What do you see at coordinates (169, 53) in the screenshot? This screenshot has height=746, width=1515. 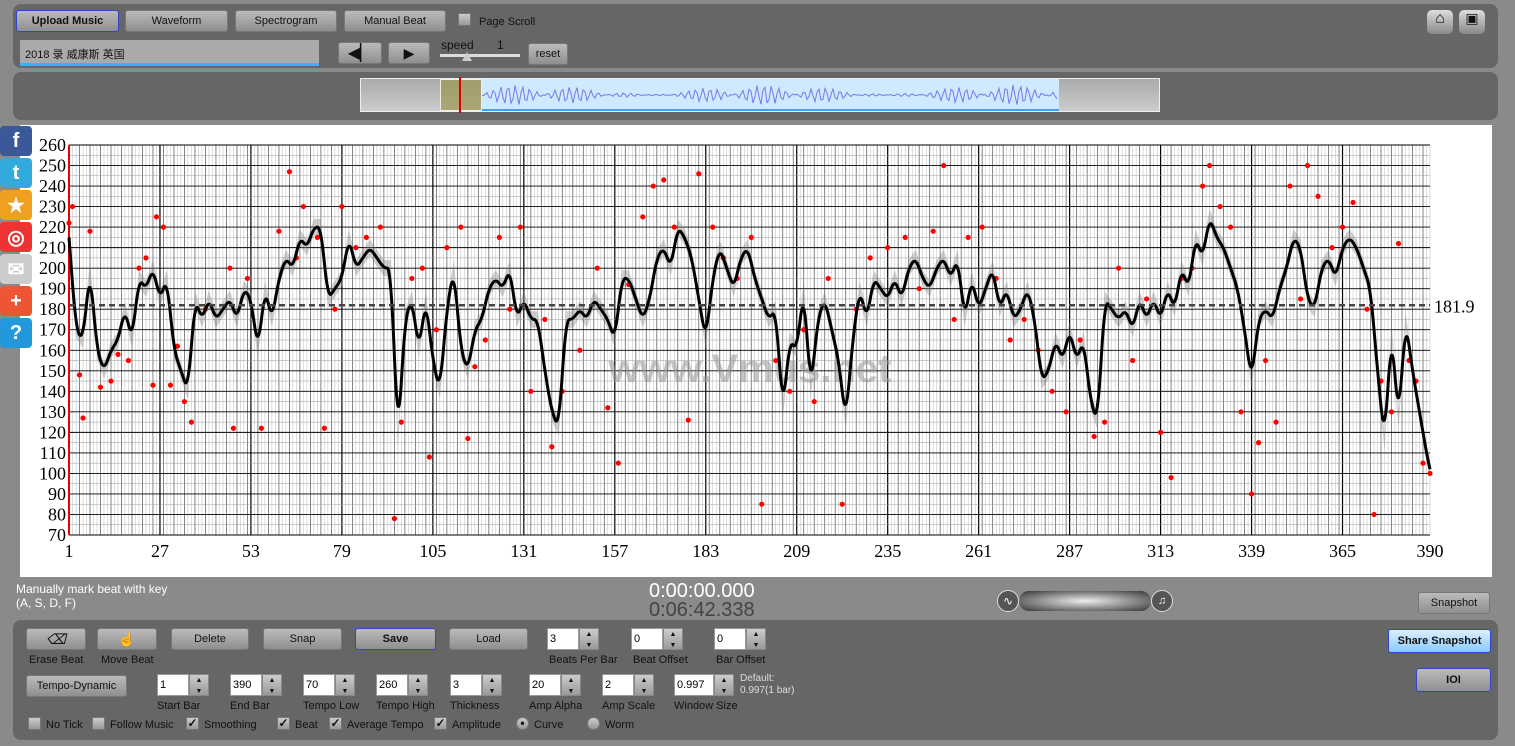 I see `song-title-field: 2018 录 威康斯 英国` at bounding box center [169, 53].